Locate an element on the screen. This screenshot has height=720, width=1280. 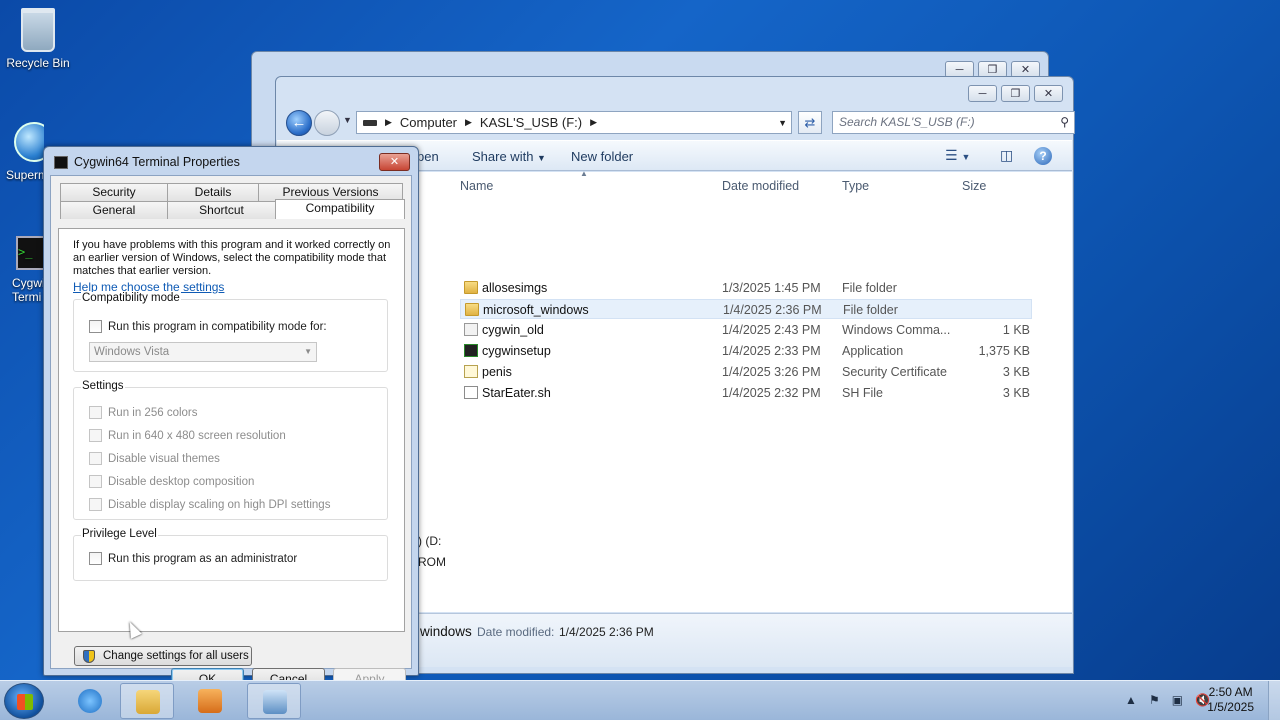
show-hidden-icons-icon: ▲ is located at coordinates (1131, 700).